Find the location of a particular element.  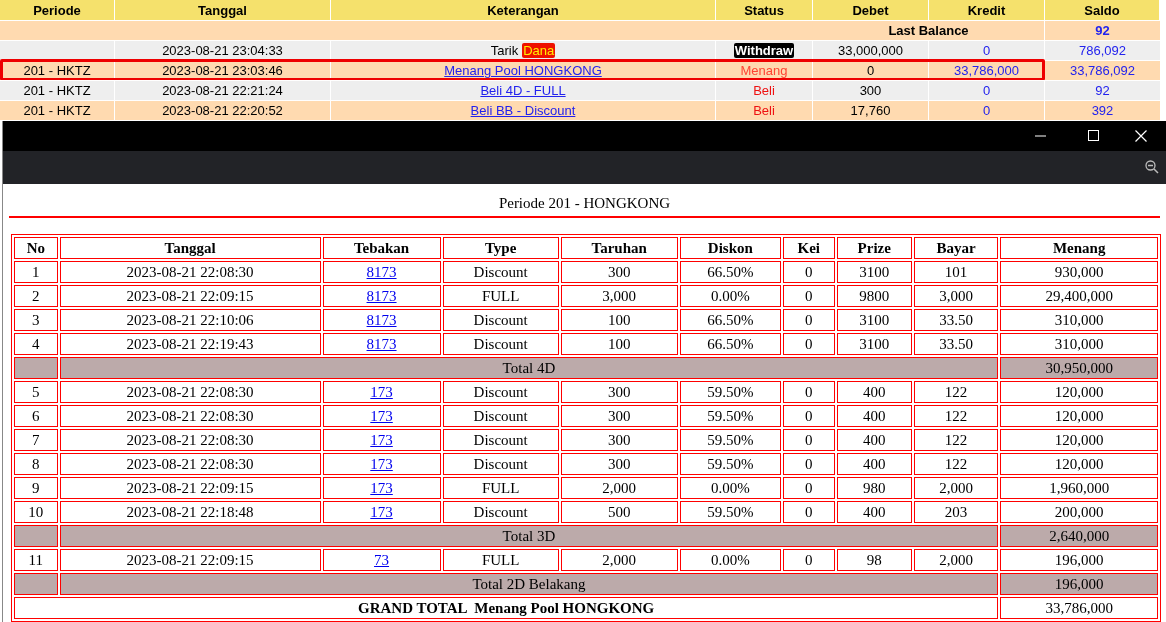

status-label: Menang is located at coordinates (764, 71).